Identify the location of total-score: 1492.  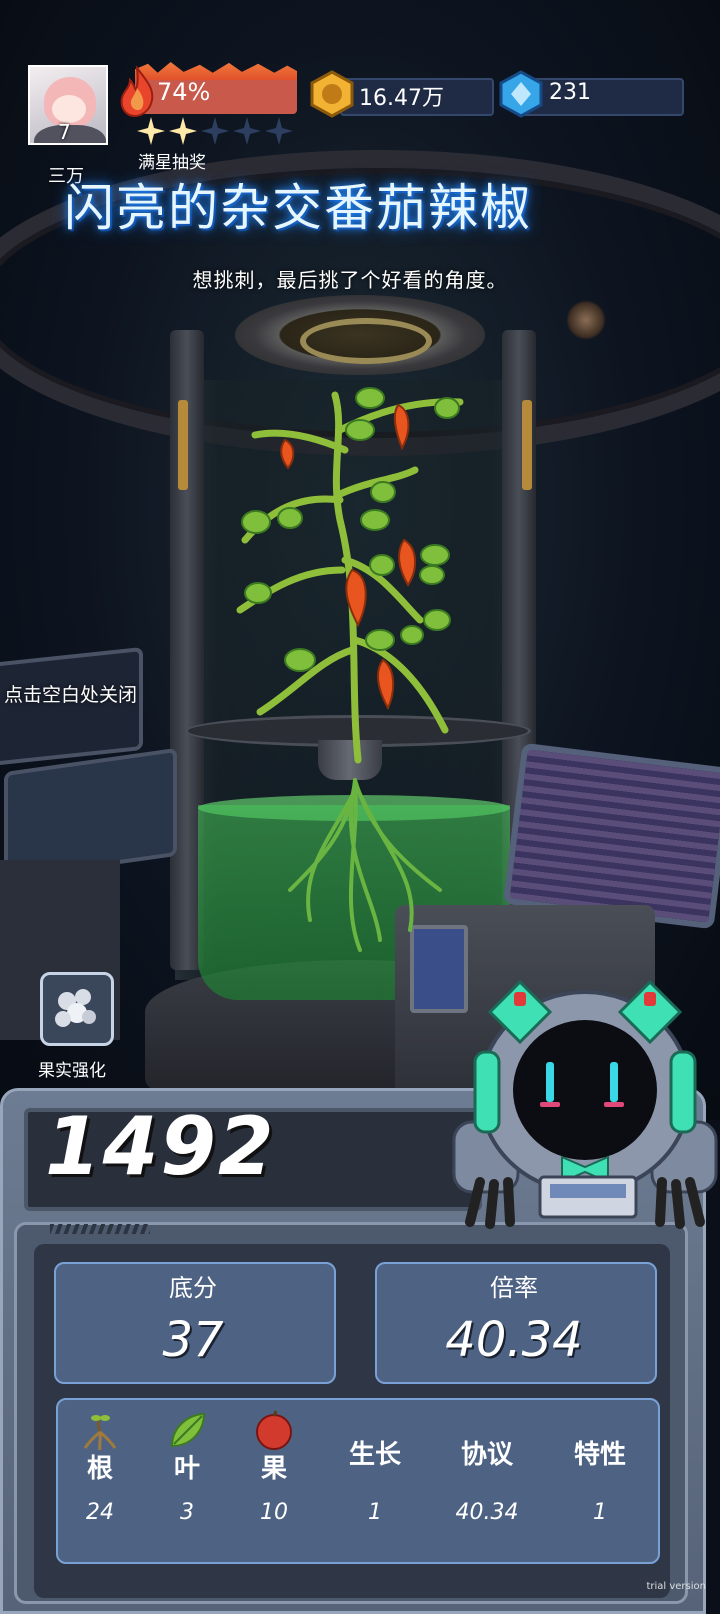
(160, 1146).